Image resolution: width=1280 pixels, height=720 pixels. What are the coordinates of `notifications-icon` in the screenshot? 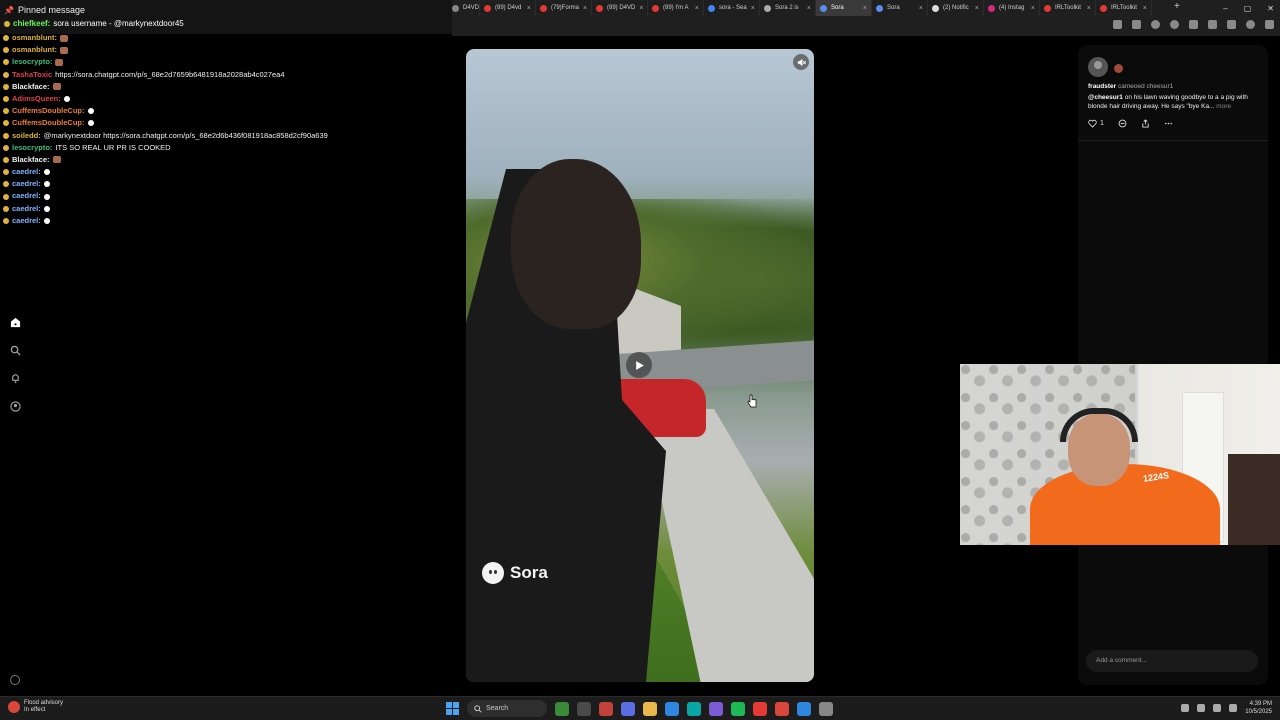 It's located at (15, 378).